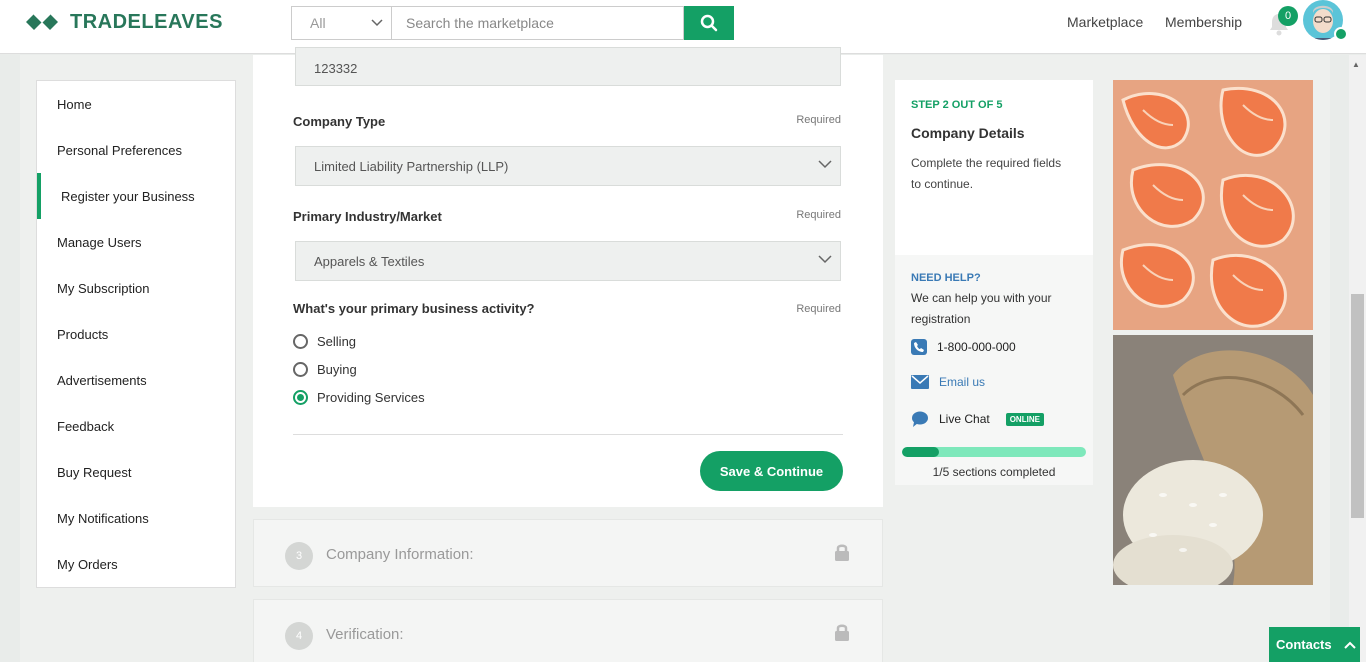 The height and width of the screenshot is (662, 1366). What do you see at coordinates (128, 196) in the screenshot?
I see `sidebar-item-register-business: Register your Business` at bounding box center [128, 196].